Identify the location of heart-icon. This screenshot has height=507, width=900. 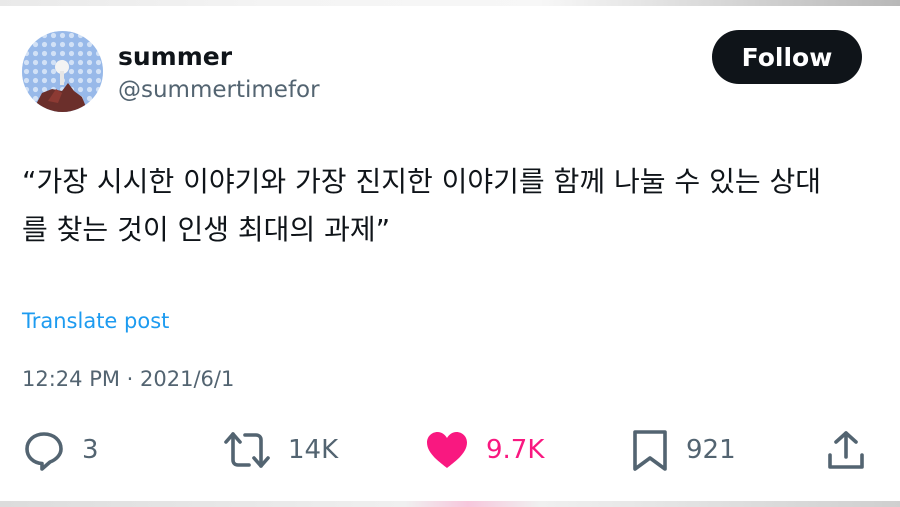
(447, 450).